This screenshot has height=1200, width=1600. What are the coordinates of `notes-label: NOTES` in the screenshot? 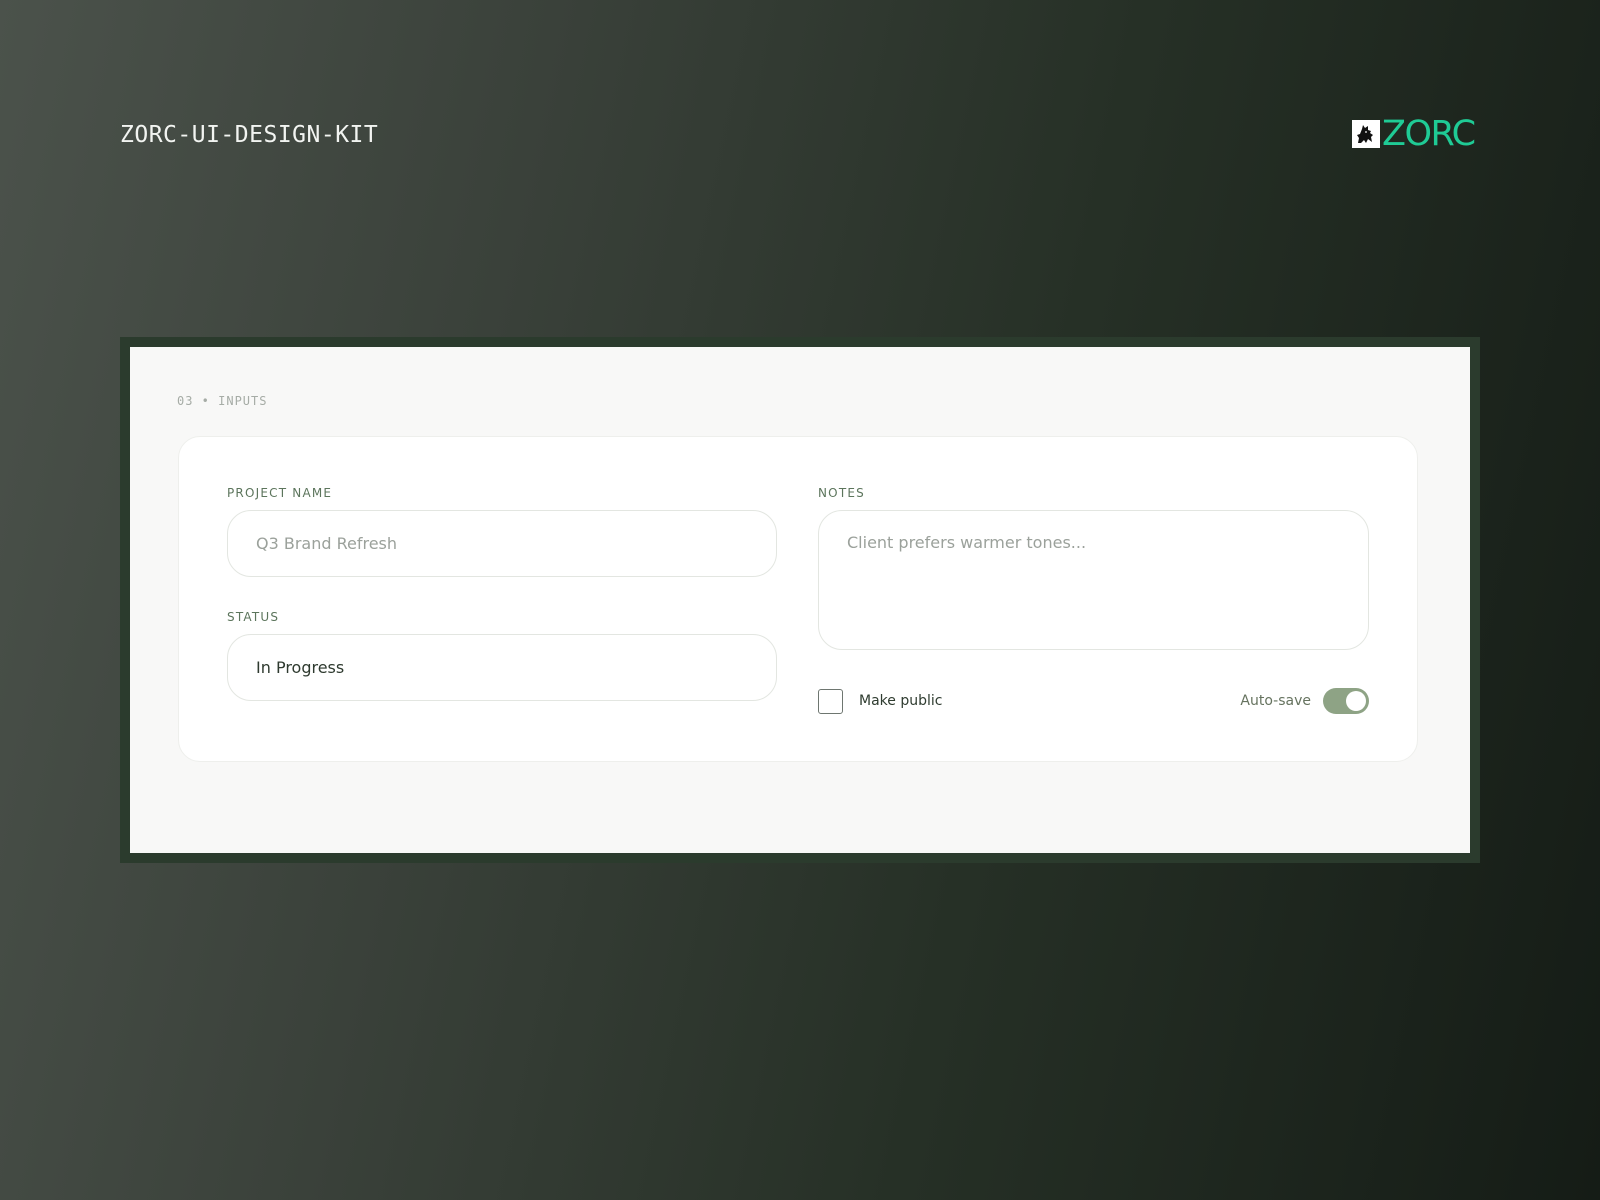 It's located at (841, 493).